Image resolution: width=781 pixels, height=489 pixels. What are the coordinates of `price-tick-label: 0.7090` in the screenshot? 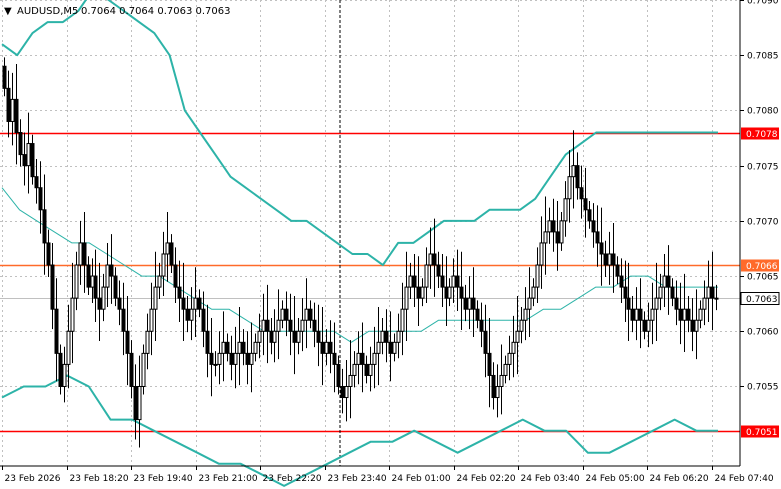 It's located at (763, 3).